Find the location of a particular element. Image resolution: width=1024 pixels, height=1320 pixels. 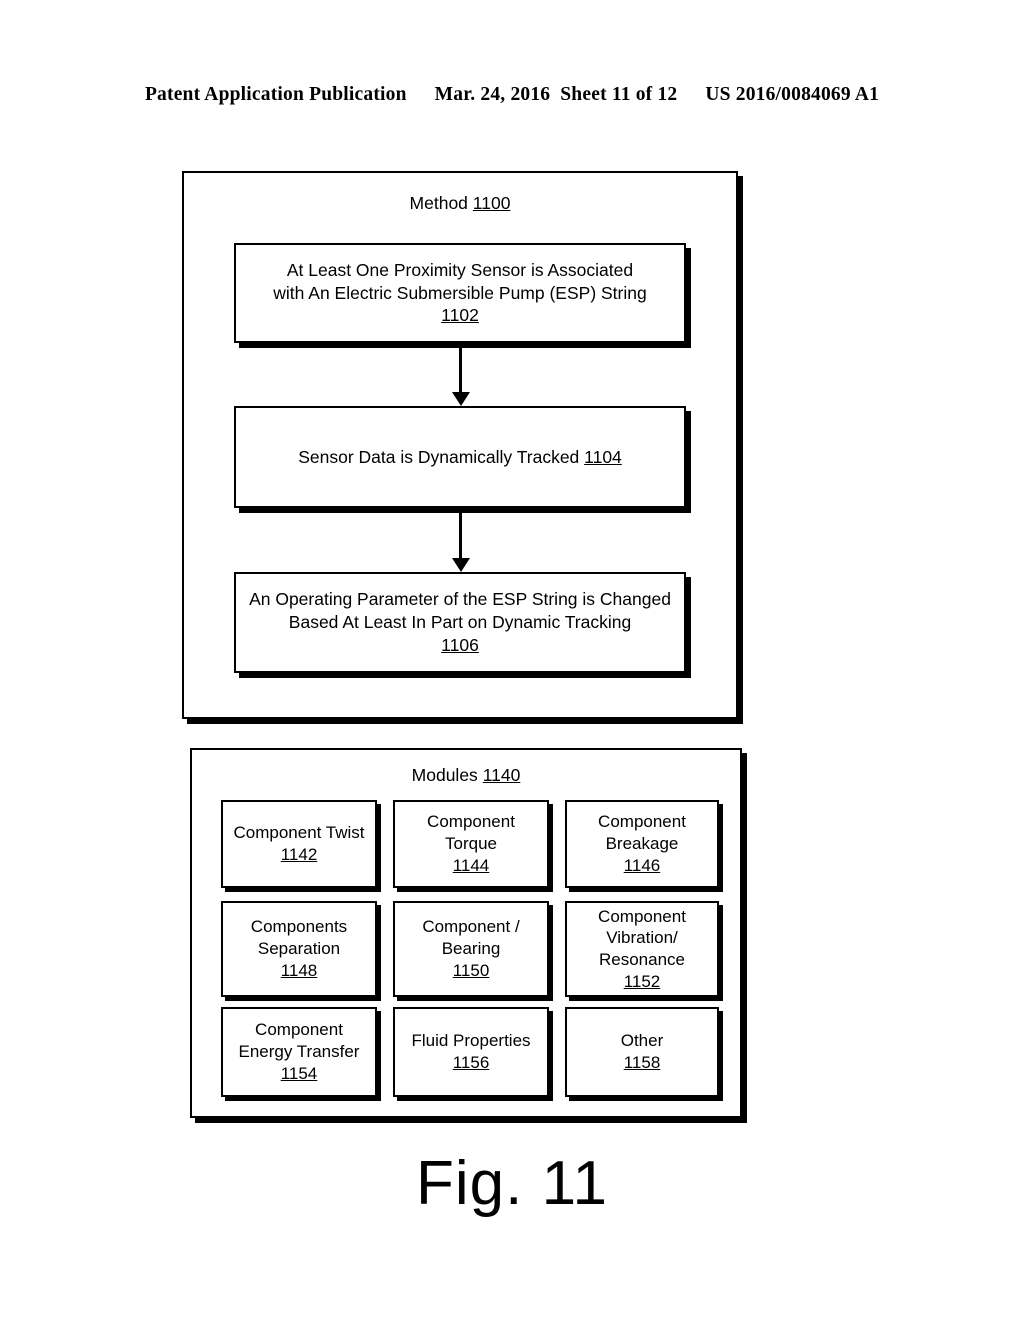

module-1150-ref: 1150 is located at coordinates (471, 970).